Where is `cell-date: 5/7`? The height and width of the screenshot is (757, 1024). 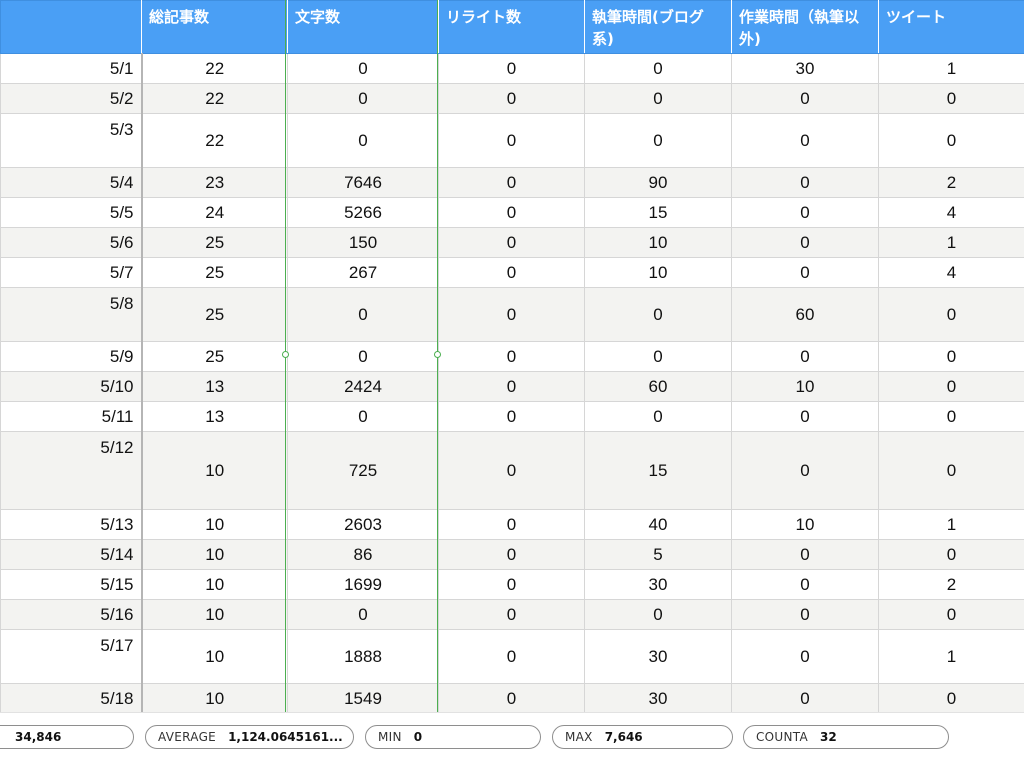
cell-date: 5/7 is located at coordinates (71, 273).